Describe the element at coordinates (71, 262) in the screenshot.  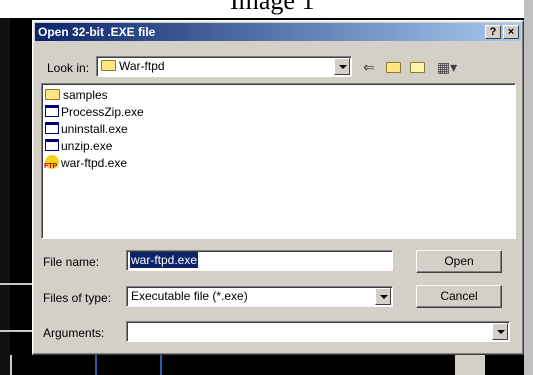
I see `file-name-label: File name:` at that location.